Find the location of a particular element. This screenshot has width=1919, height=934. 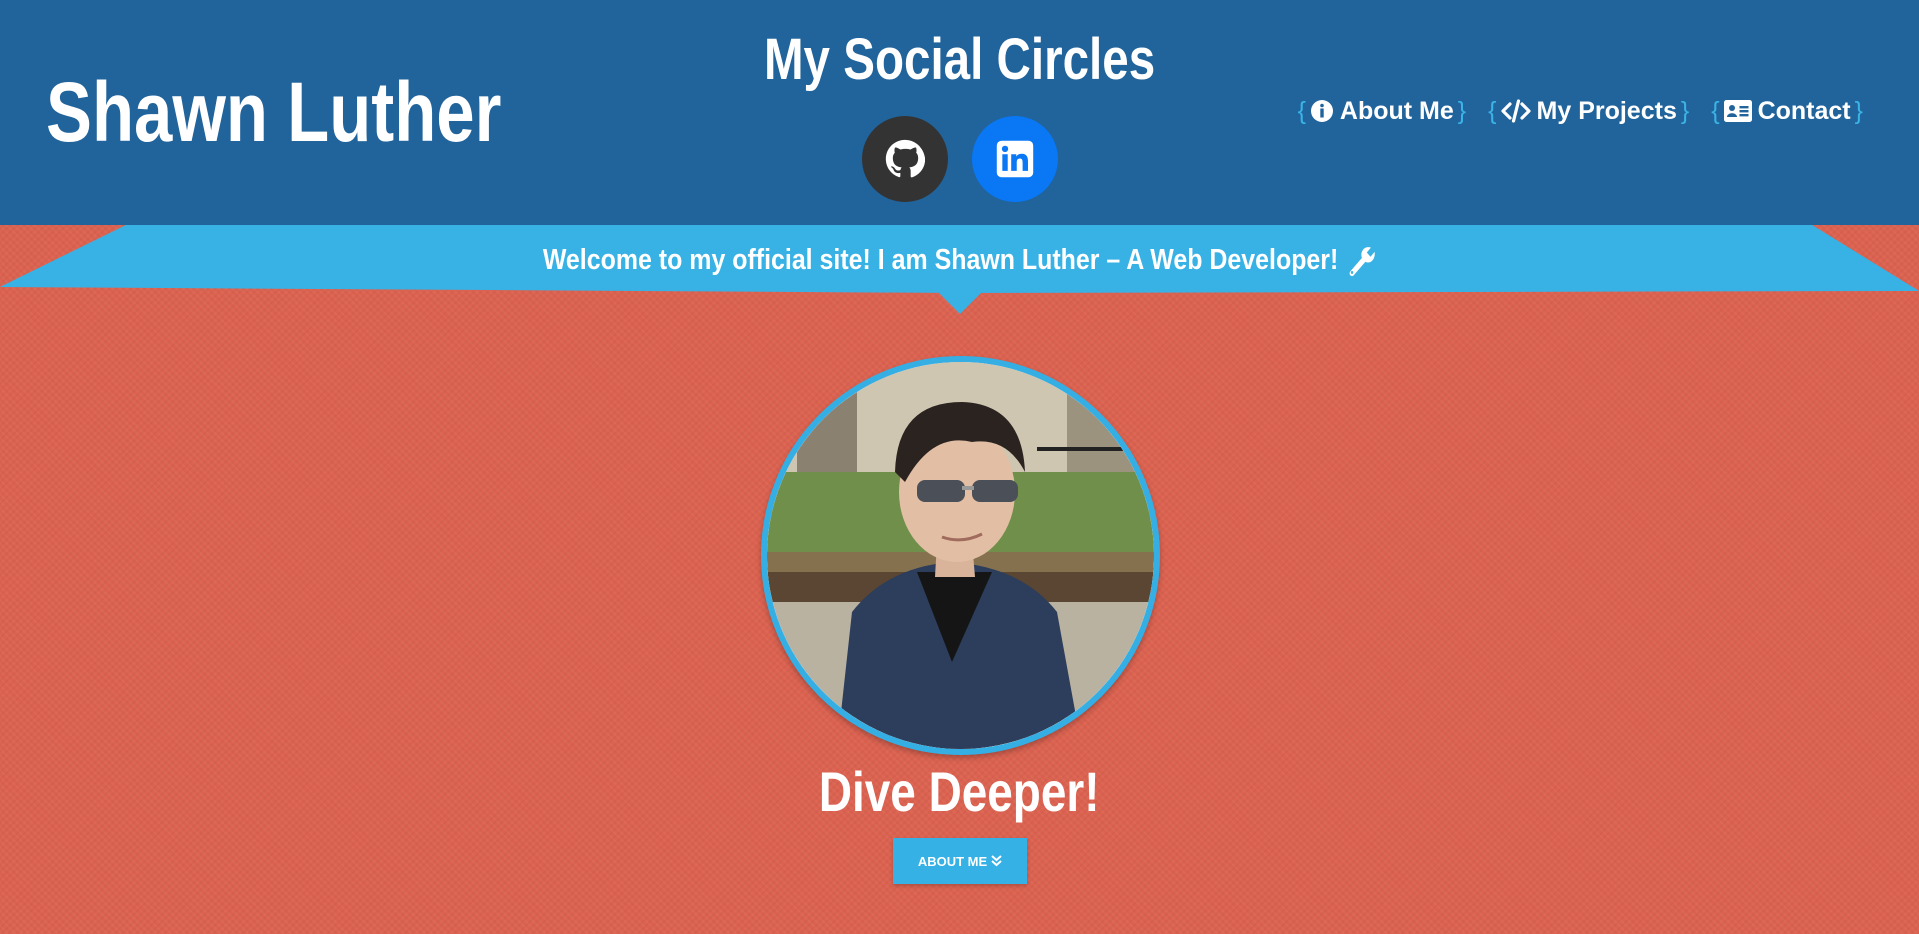

nav-about-me: { About Me } is located at coordinates (1382, 111).